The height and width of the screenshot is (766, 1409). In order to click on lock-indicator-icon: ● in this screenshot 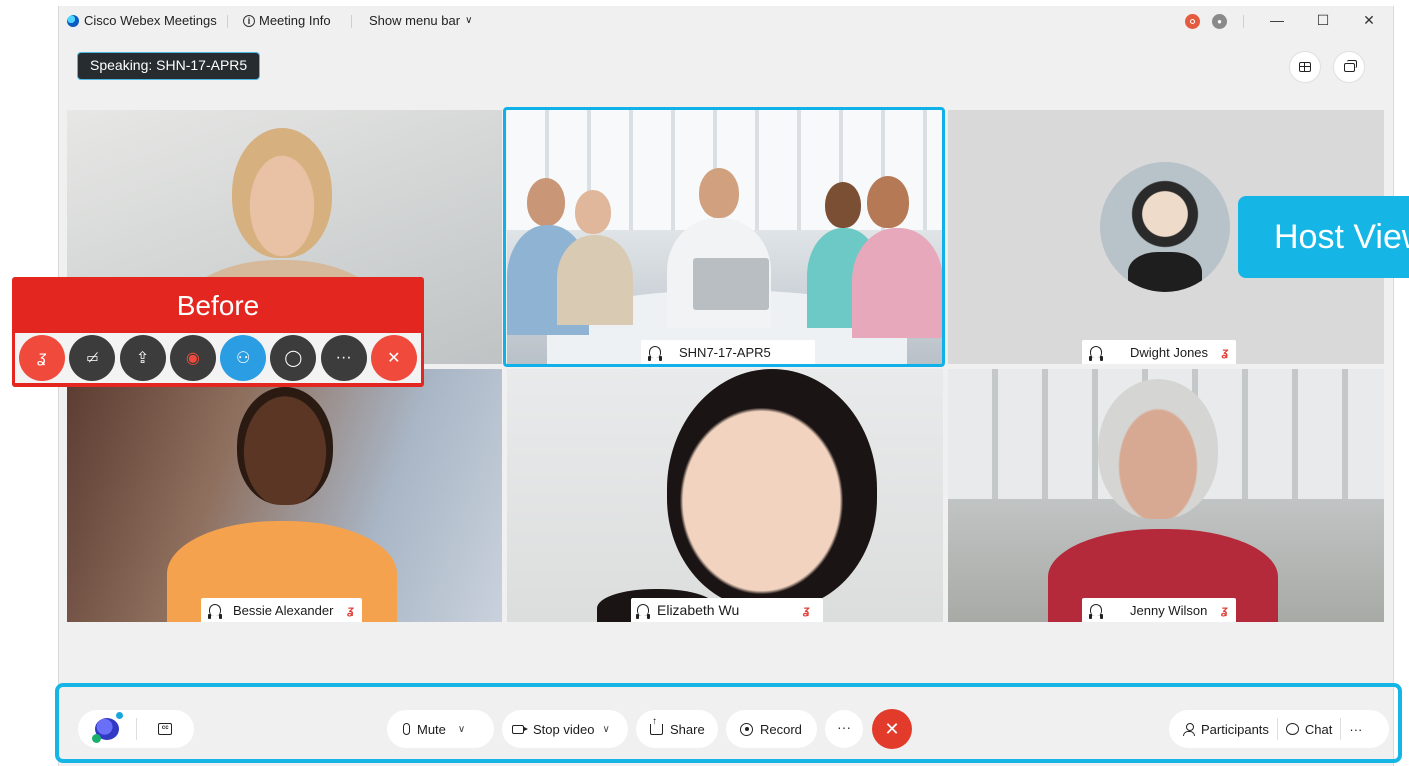, I will do `click(1219, 21)`.